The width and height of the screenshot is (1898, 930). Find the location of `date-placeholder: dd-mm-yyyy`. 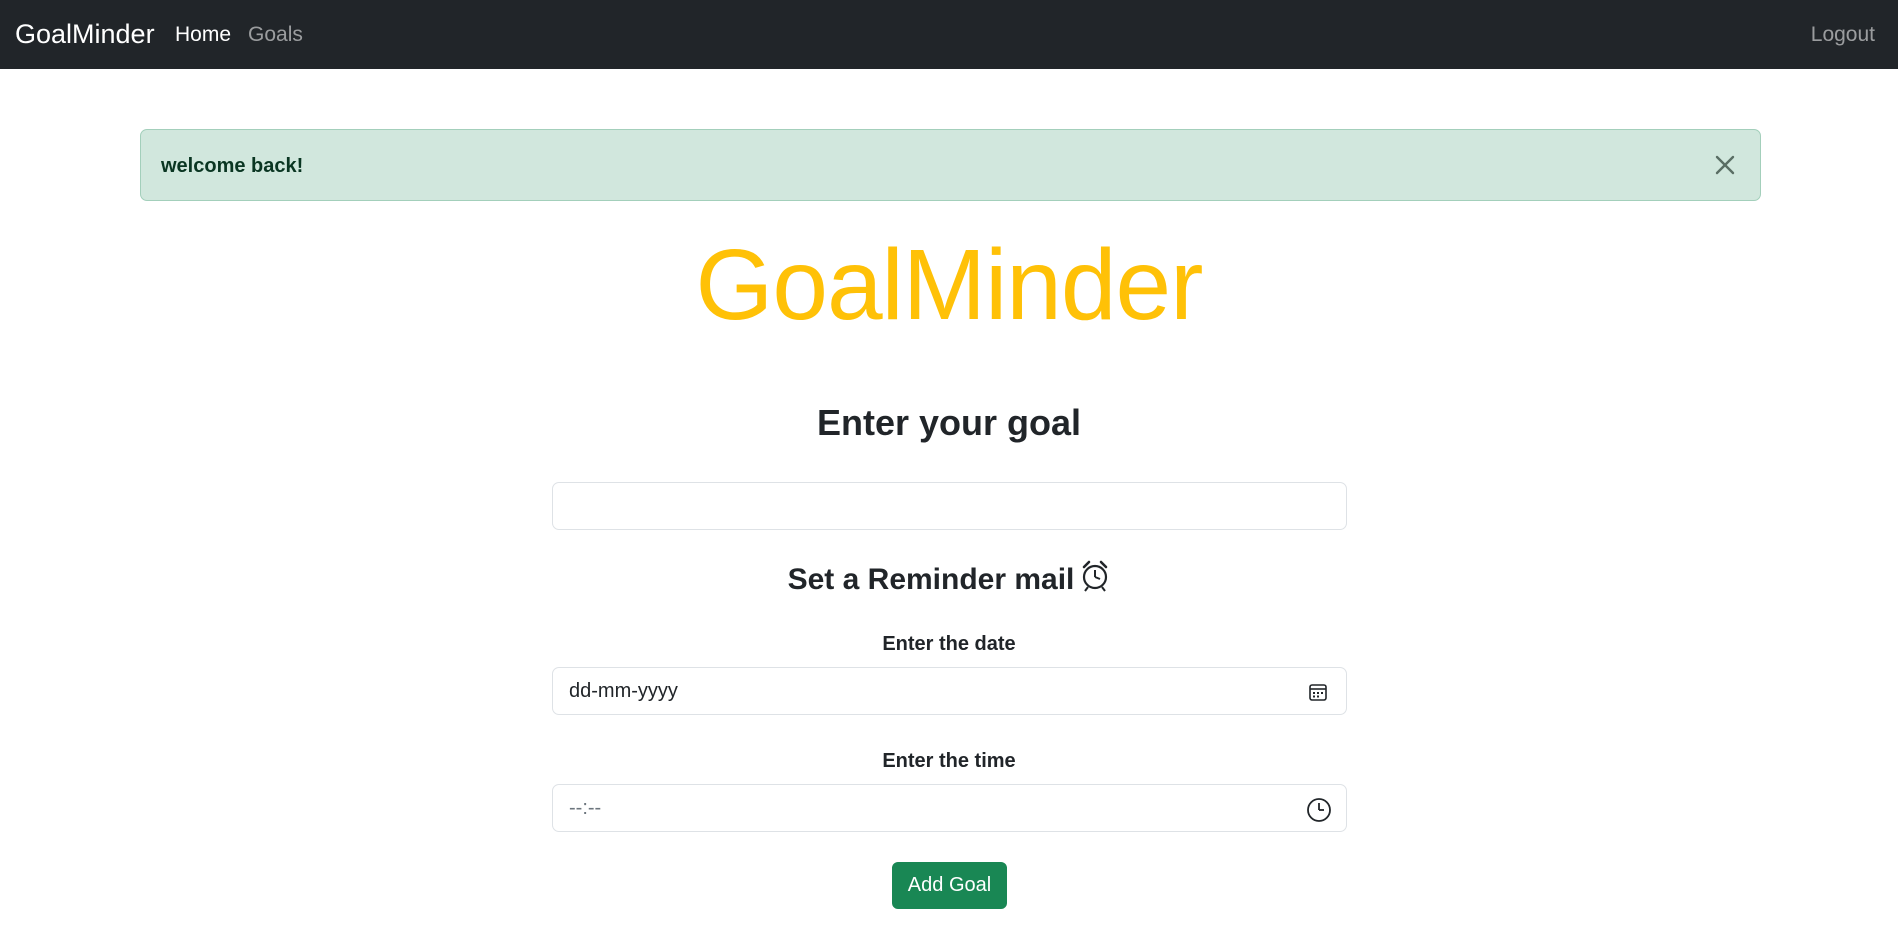

date-placeholder: dd-mm-yyyy is located at coordinates (623, 690).